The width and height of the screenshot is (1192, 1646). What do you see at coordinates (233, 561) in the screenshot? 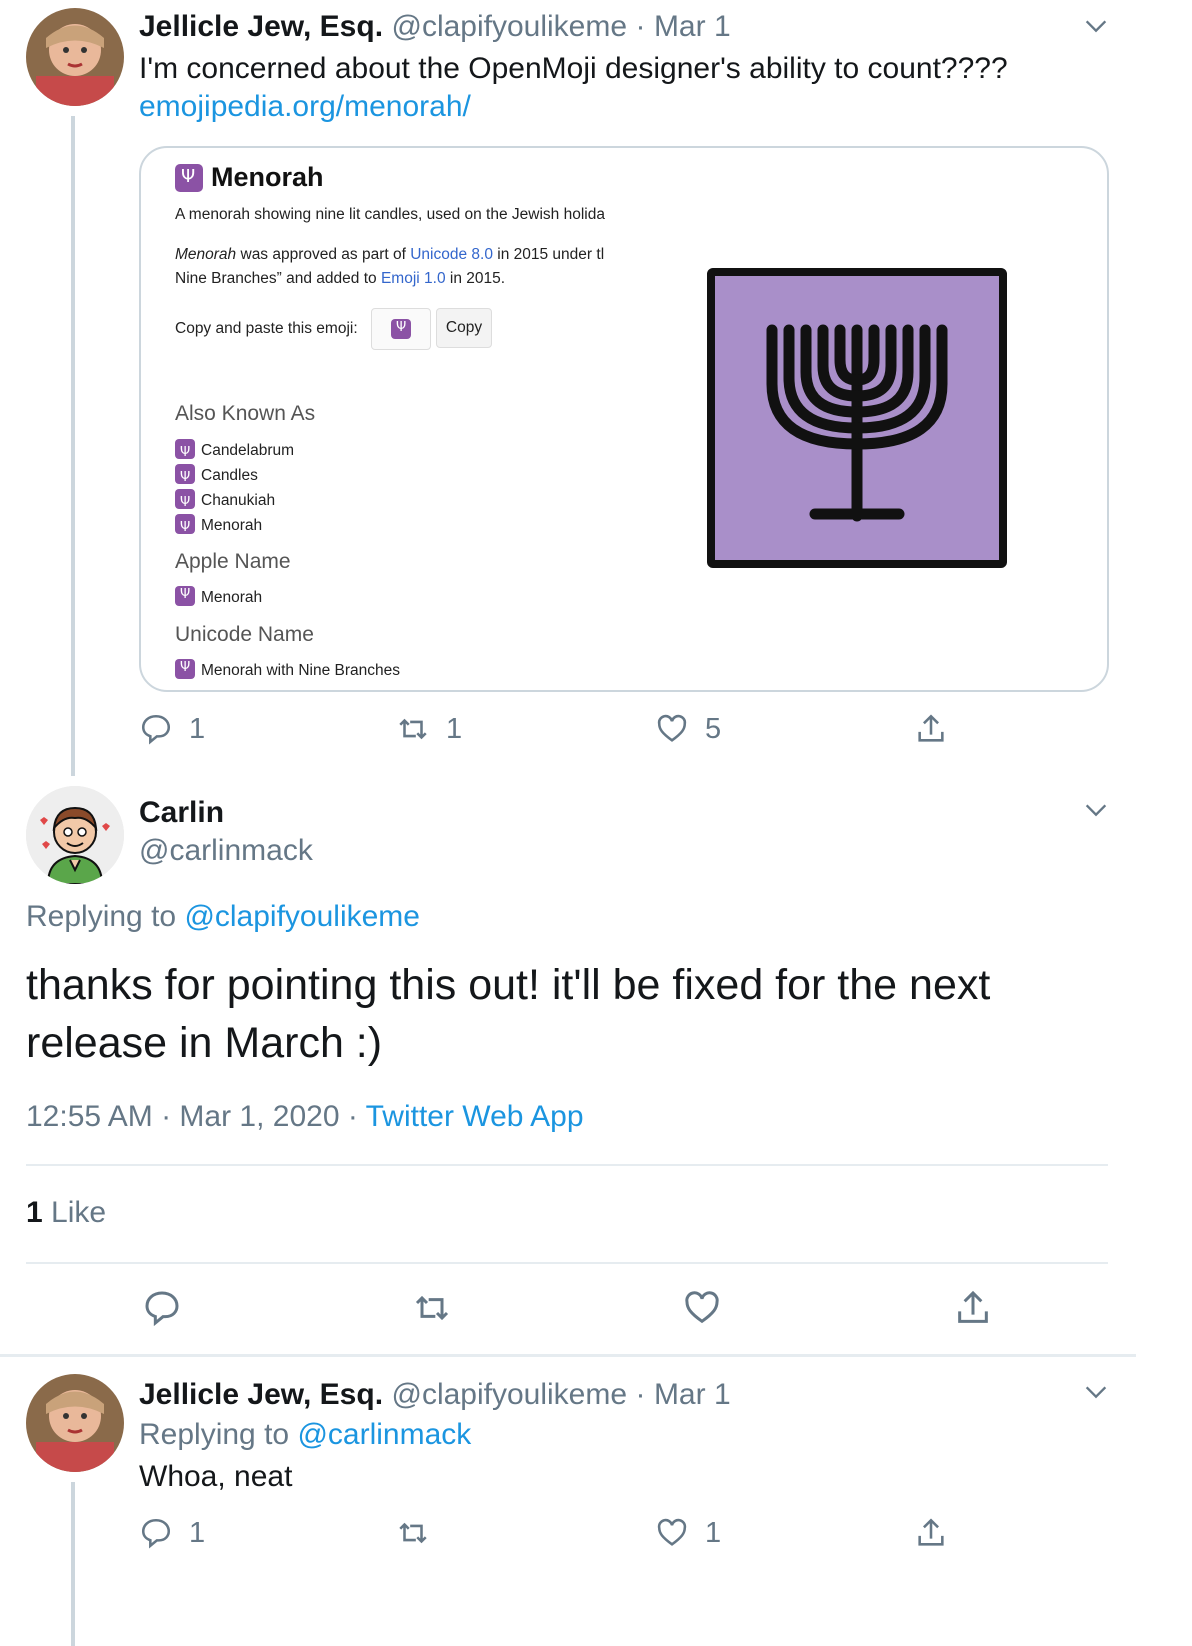
I see `apple-name-heading: Apple Name` at bounding box center [233, 561].